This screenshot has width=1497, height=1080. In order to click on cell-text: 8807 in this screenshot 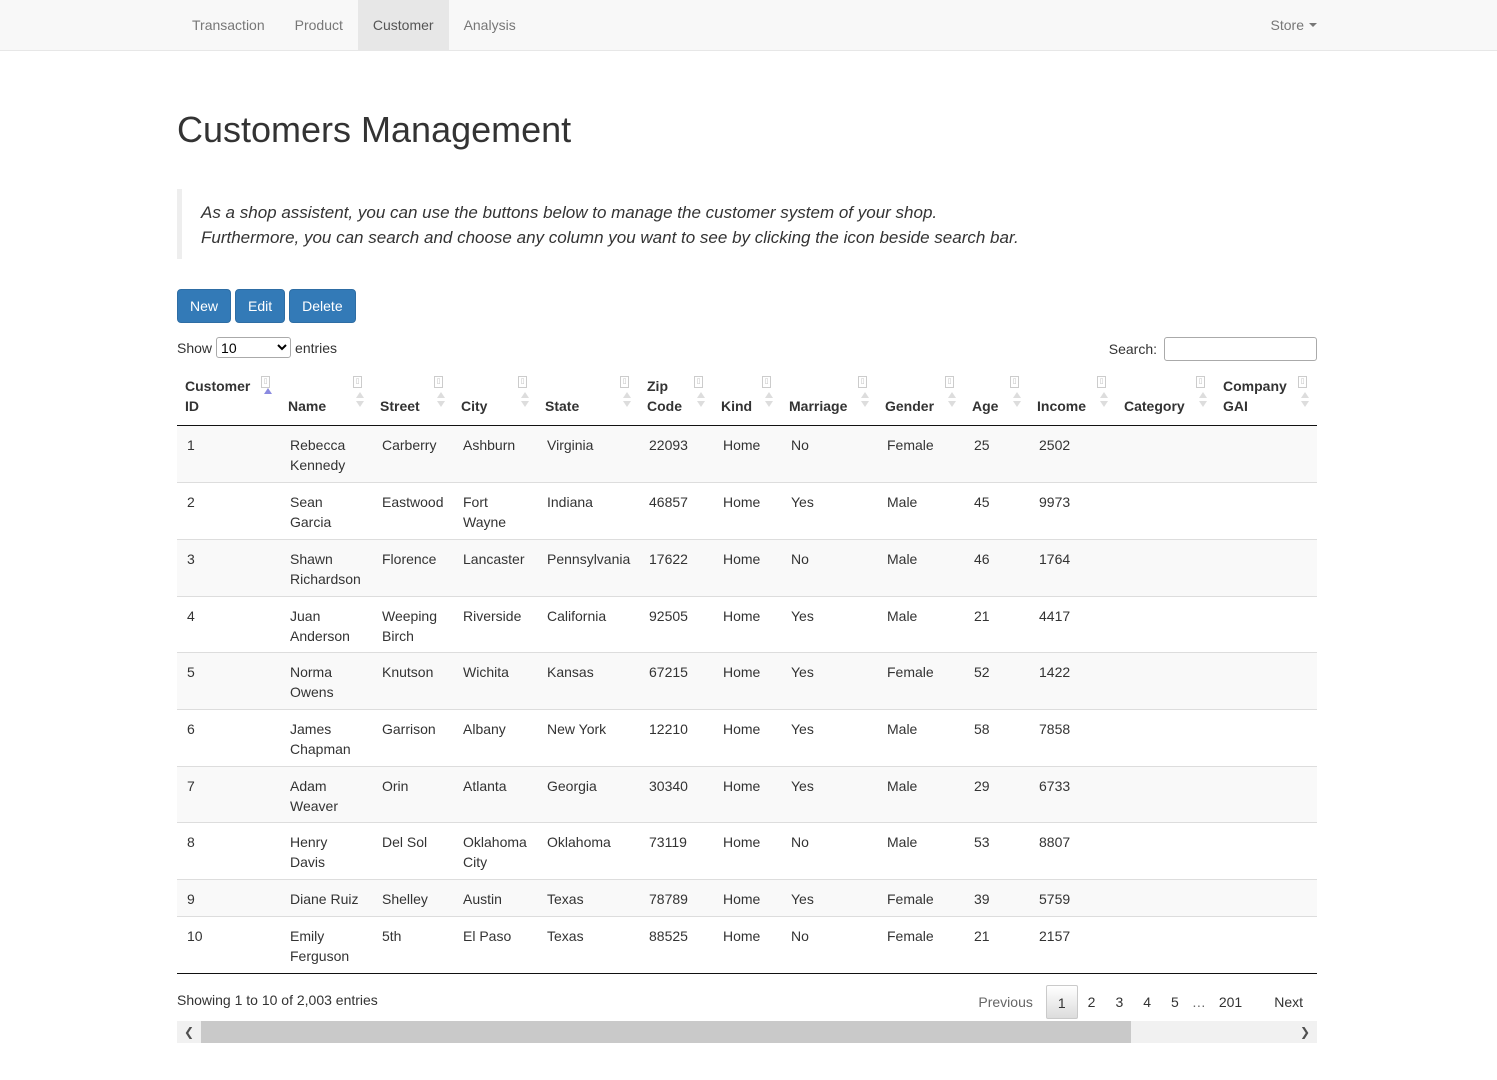, I will do `click(1055, 842)`.